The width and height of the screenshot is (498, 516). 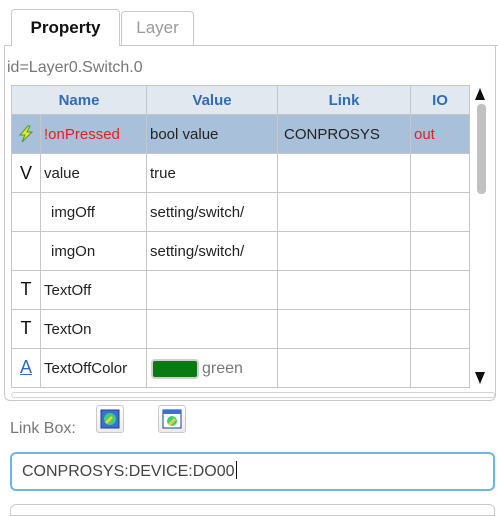 I want to click on grid-row-imgoff: imgOff setting/switch/, so click(x=240, y=212).